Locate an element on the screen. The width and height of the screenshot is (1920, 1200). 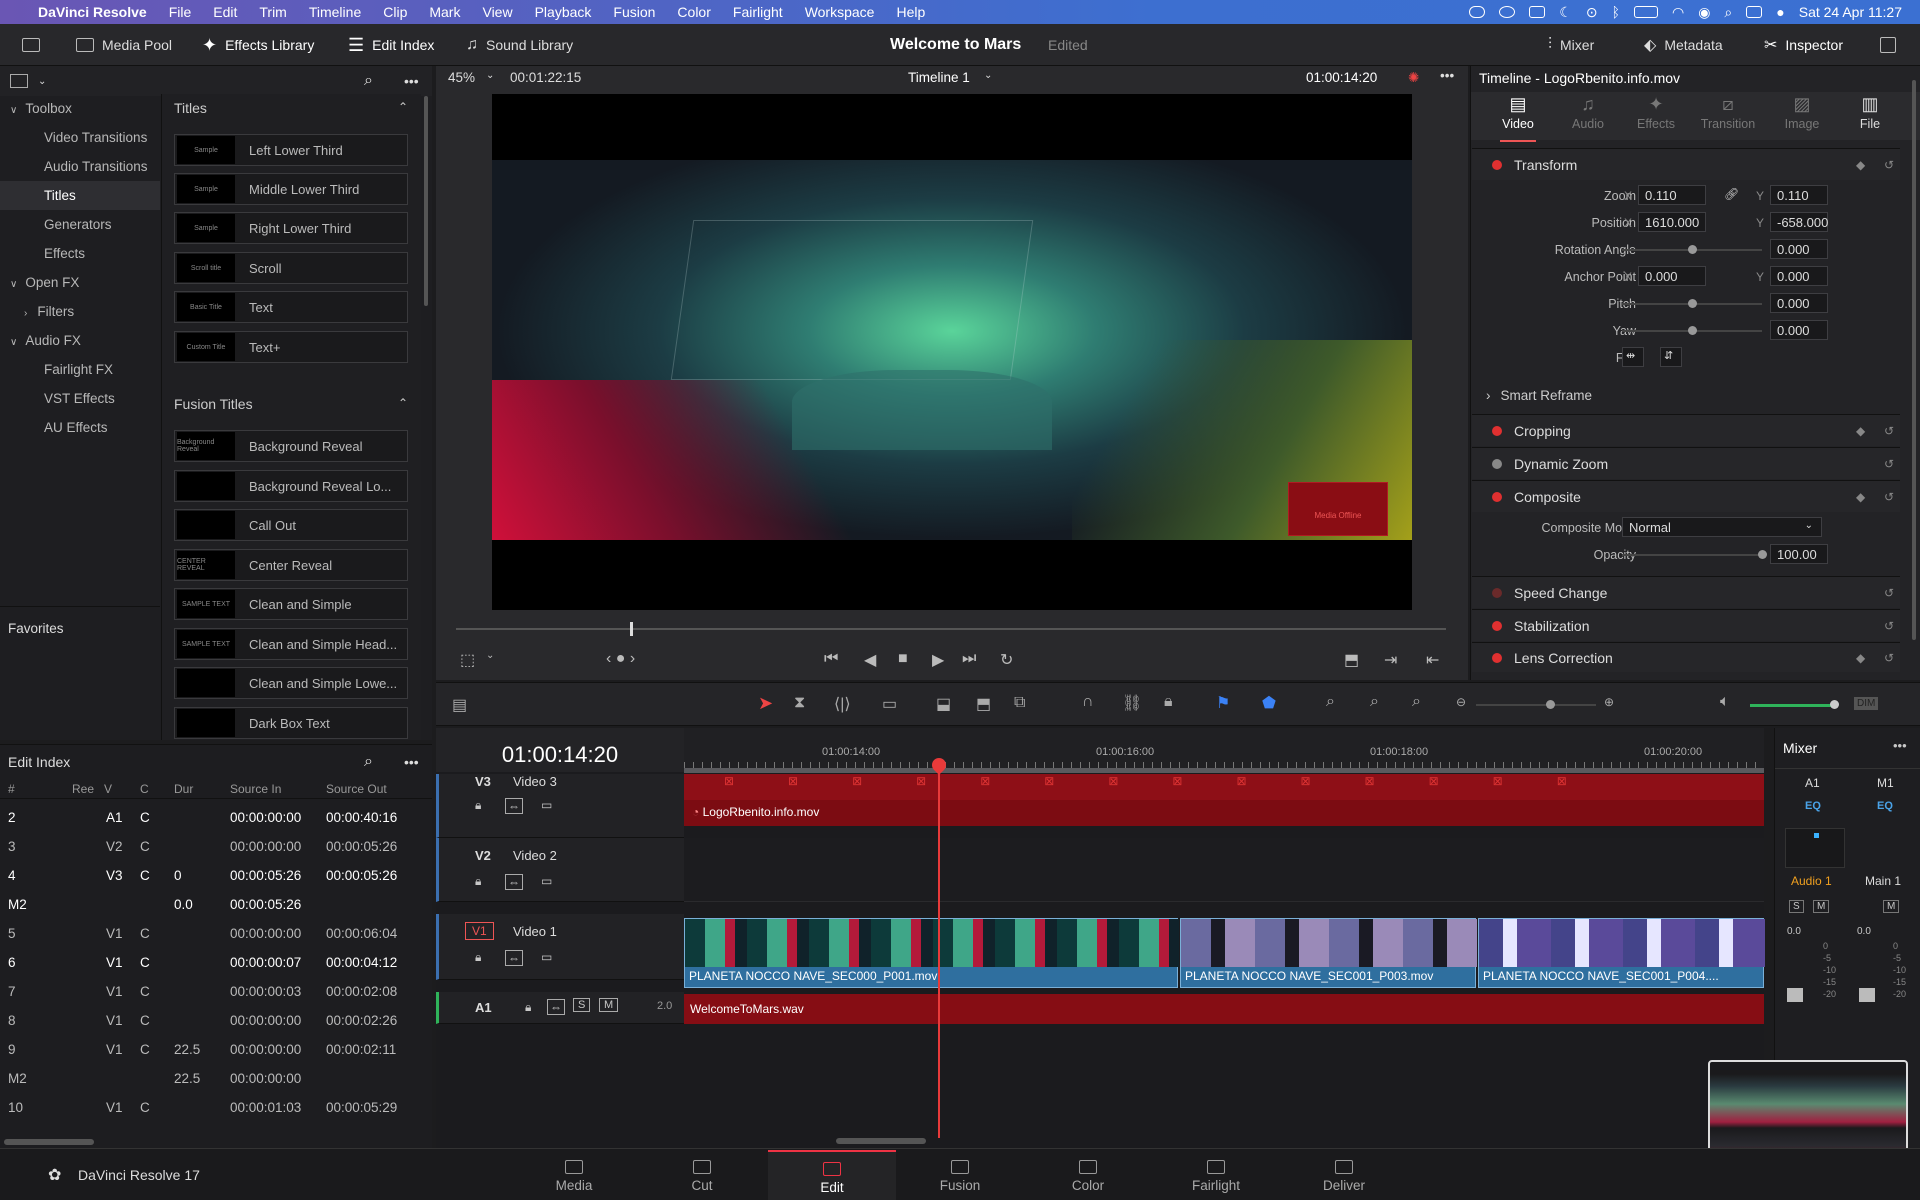
col-c: C is located at coordinates (144, 789).